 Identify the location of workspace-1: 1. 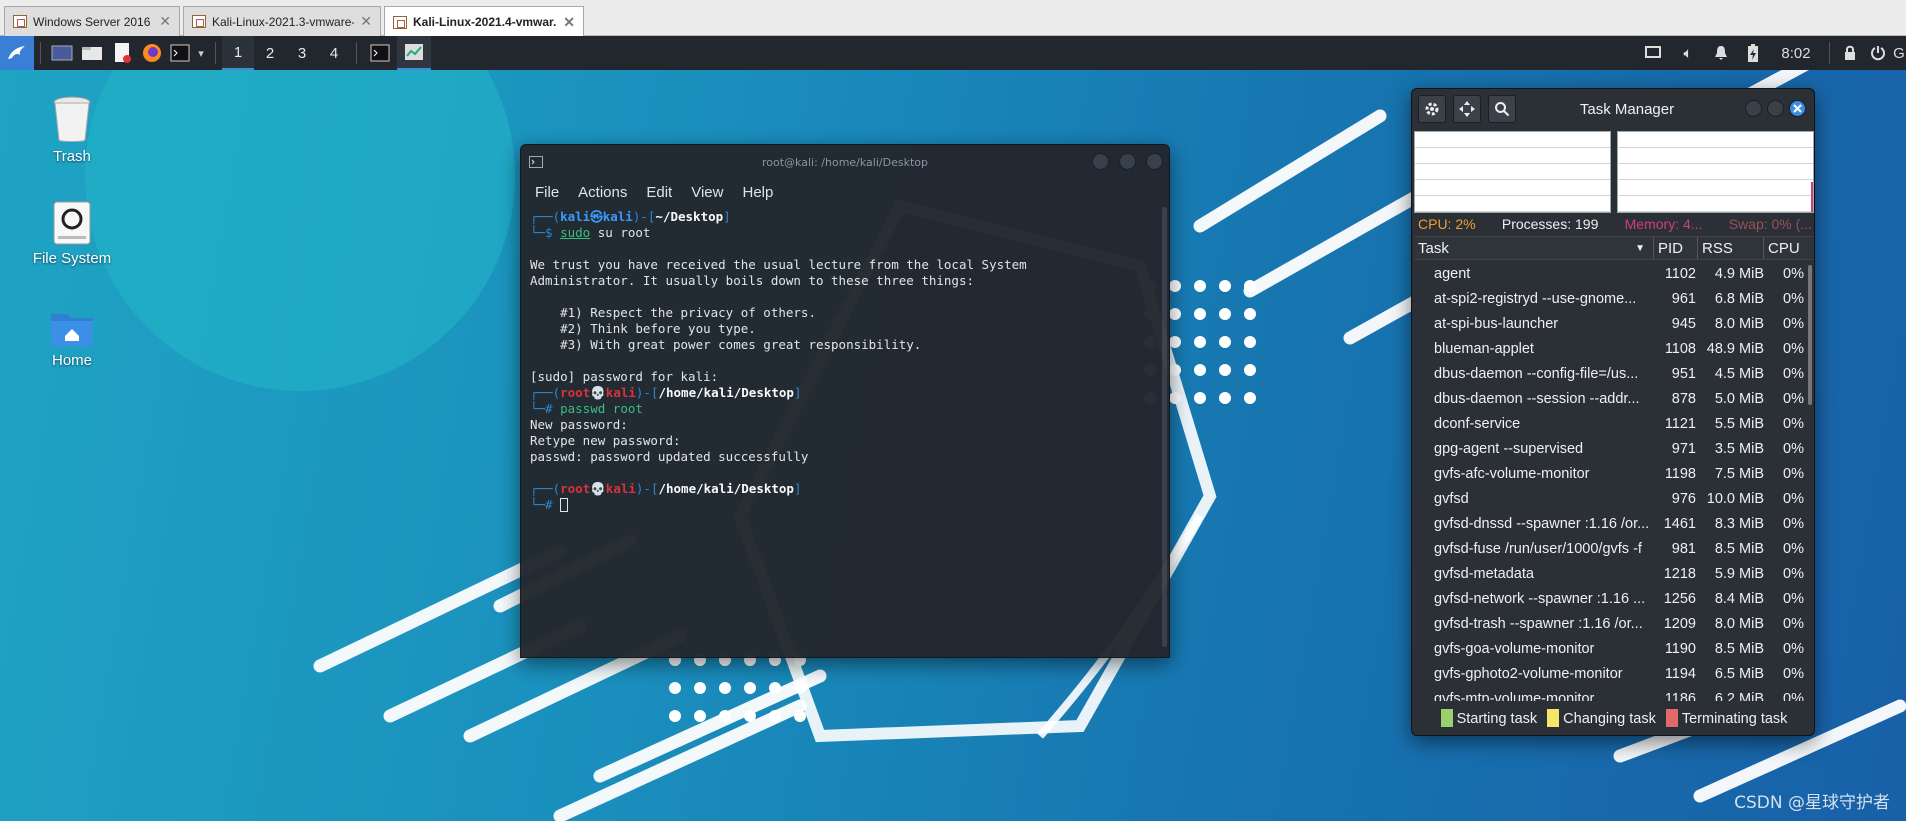
(238, 53).